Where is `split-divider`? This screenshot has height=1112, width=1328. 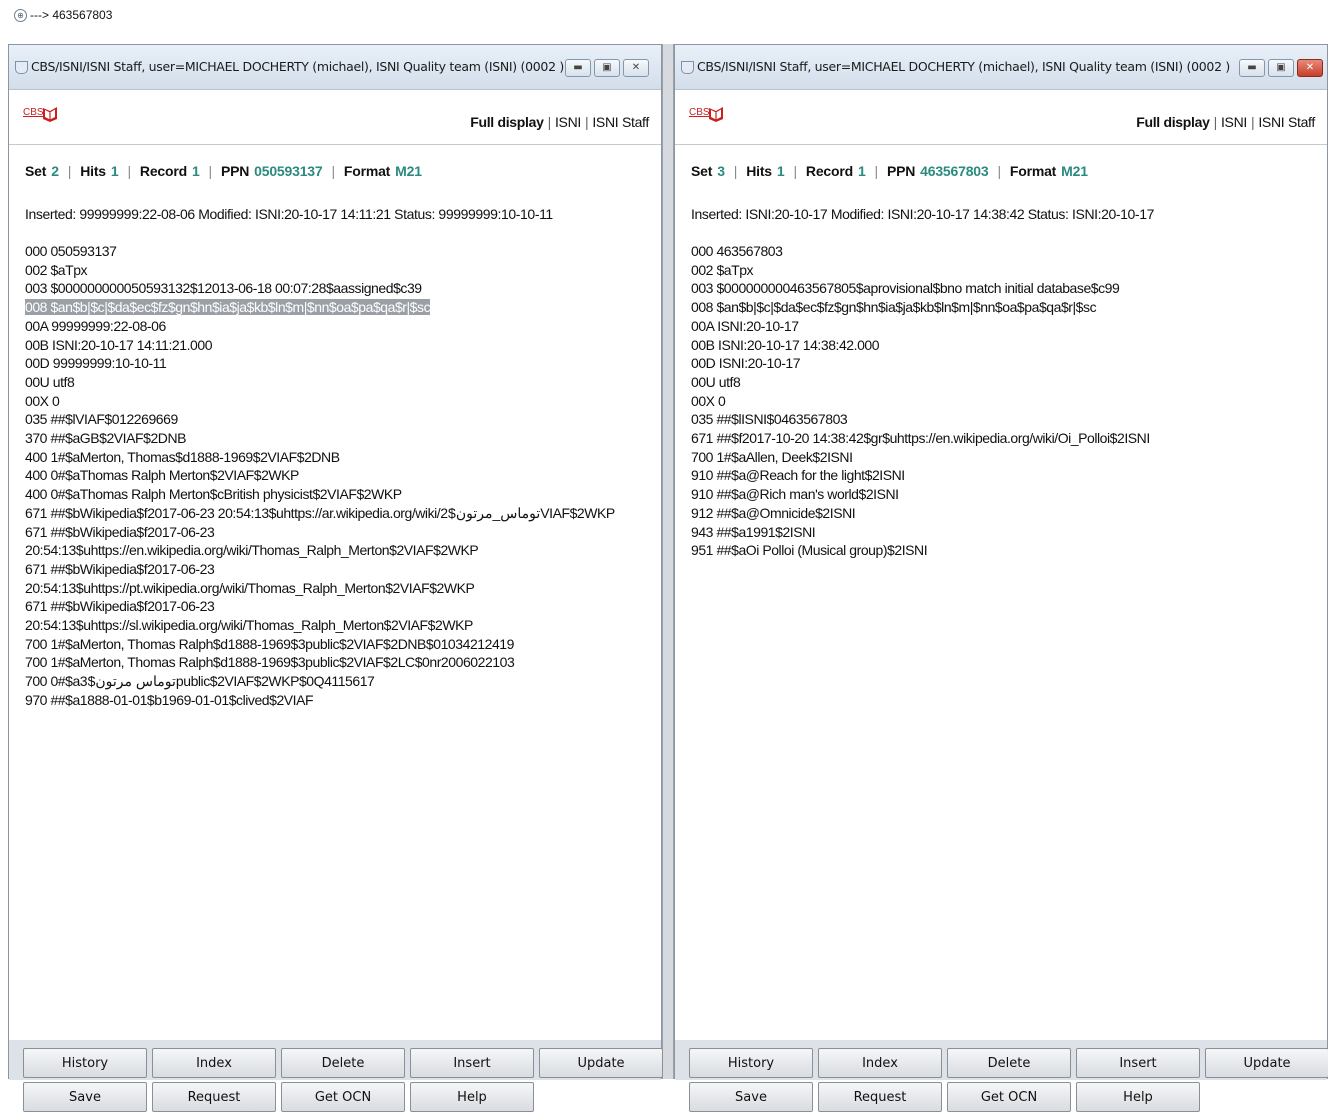 split-divider is located at coordinates (668, 561).